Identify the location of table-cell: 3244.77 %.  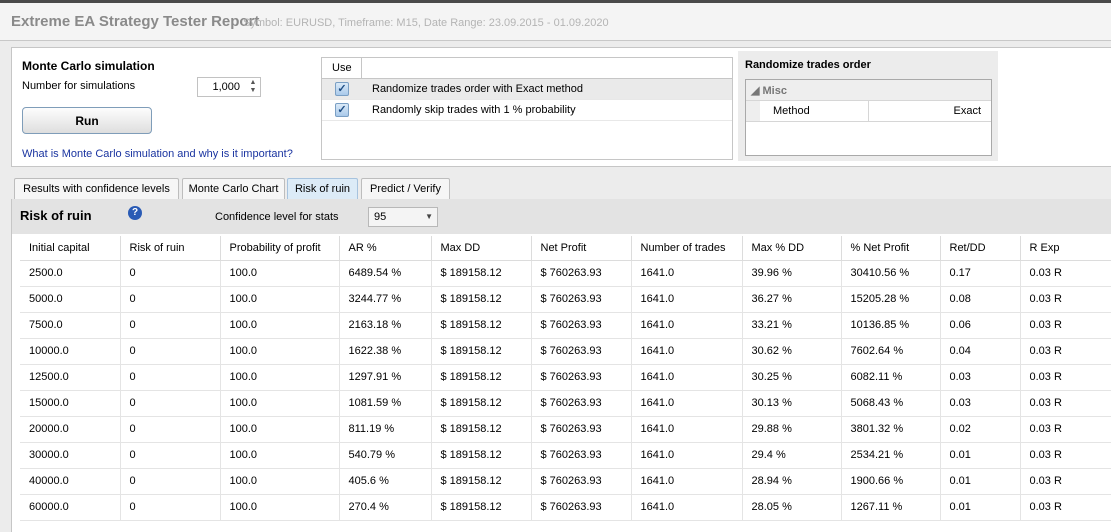
(385, 299).